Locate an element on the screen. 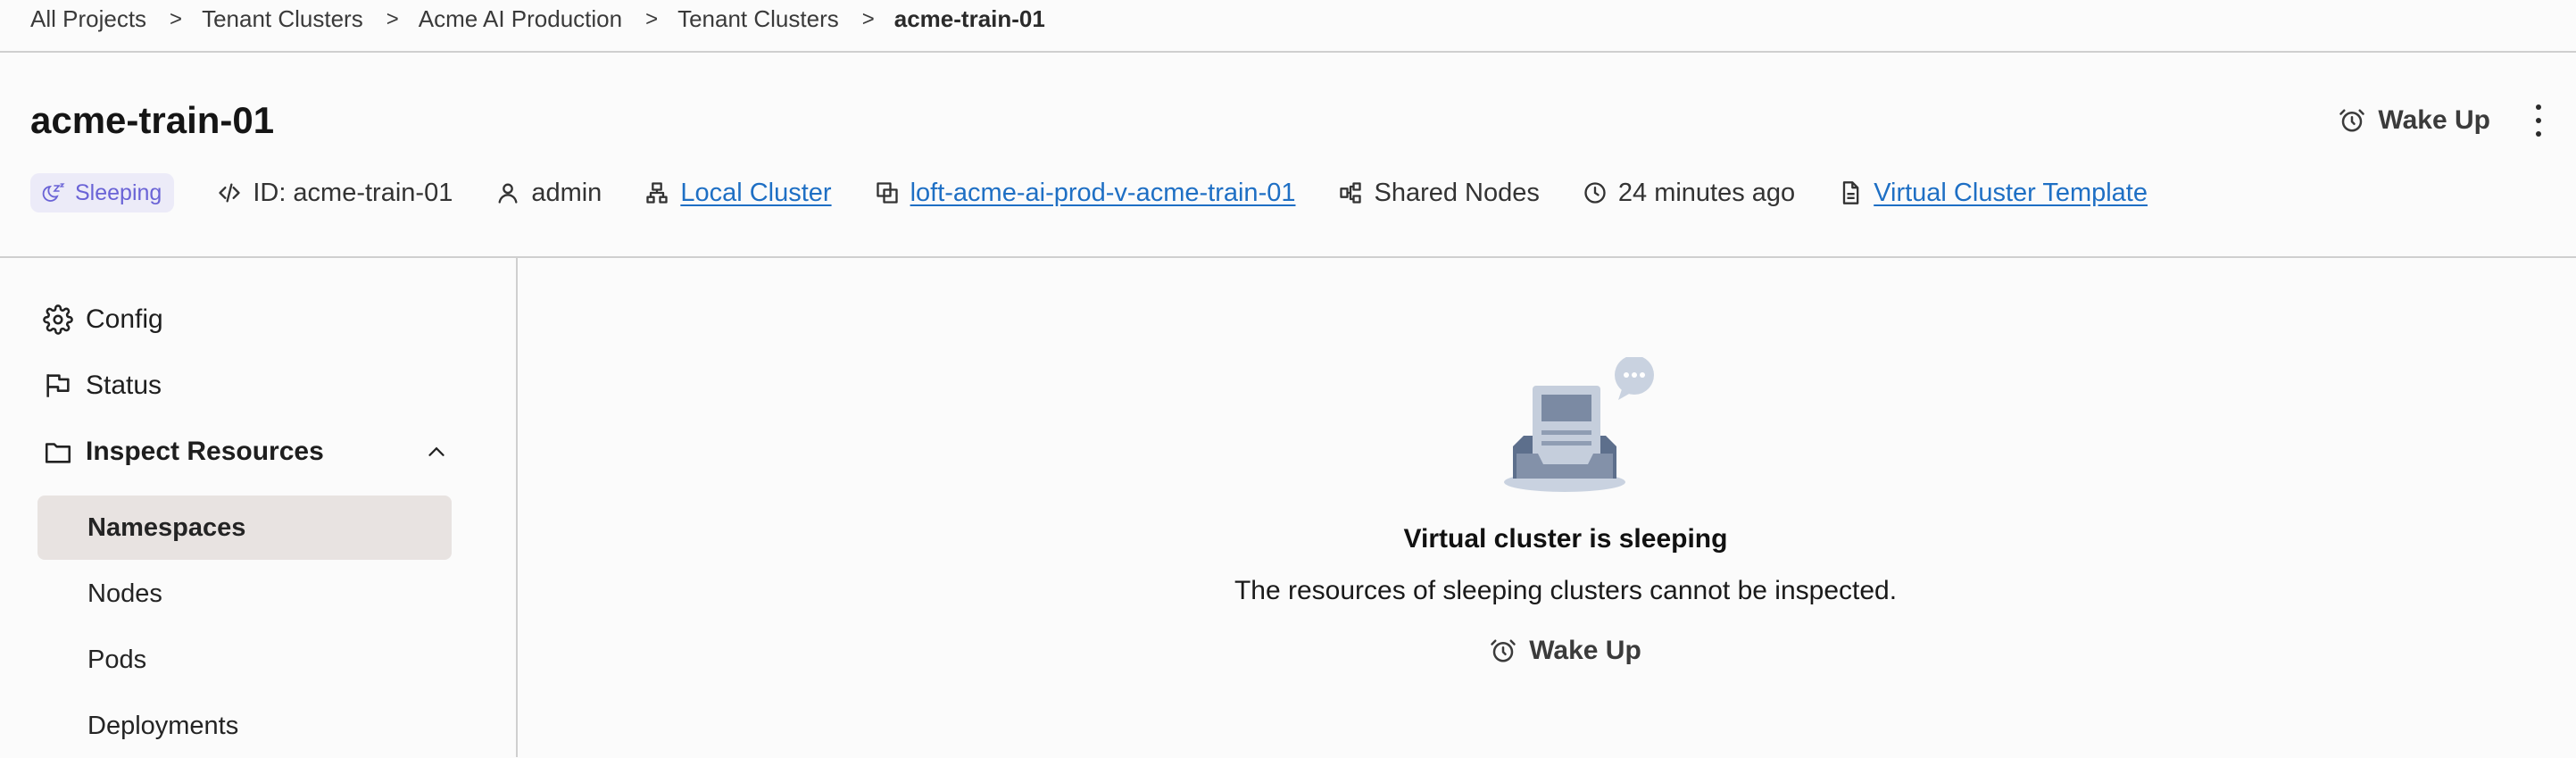 The width and height of the screenshot is (2576, 758). status-badge-label: Sleeping is located at coordinates (118, 192).